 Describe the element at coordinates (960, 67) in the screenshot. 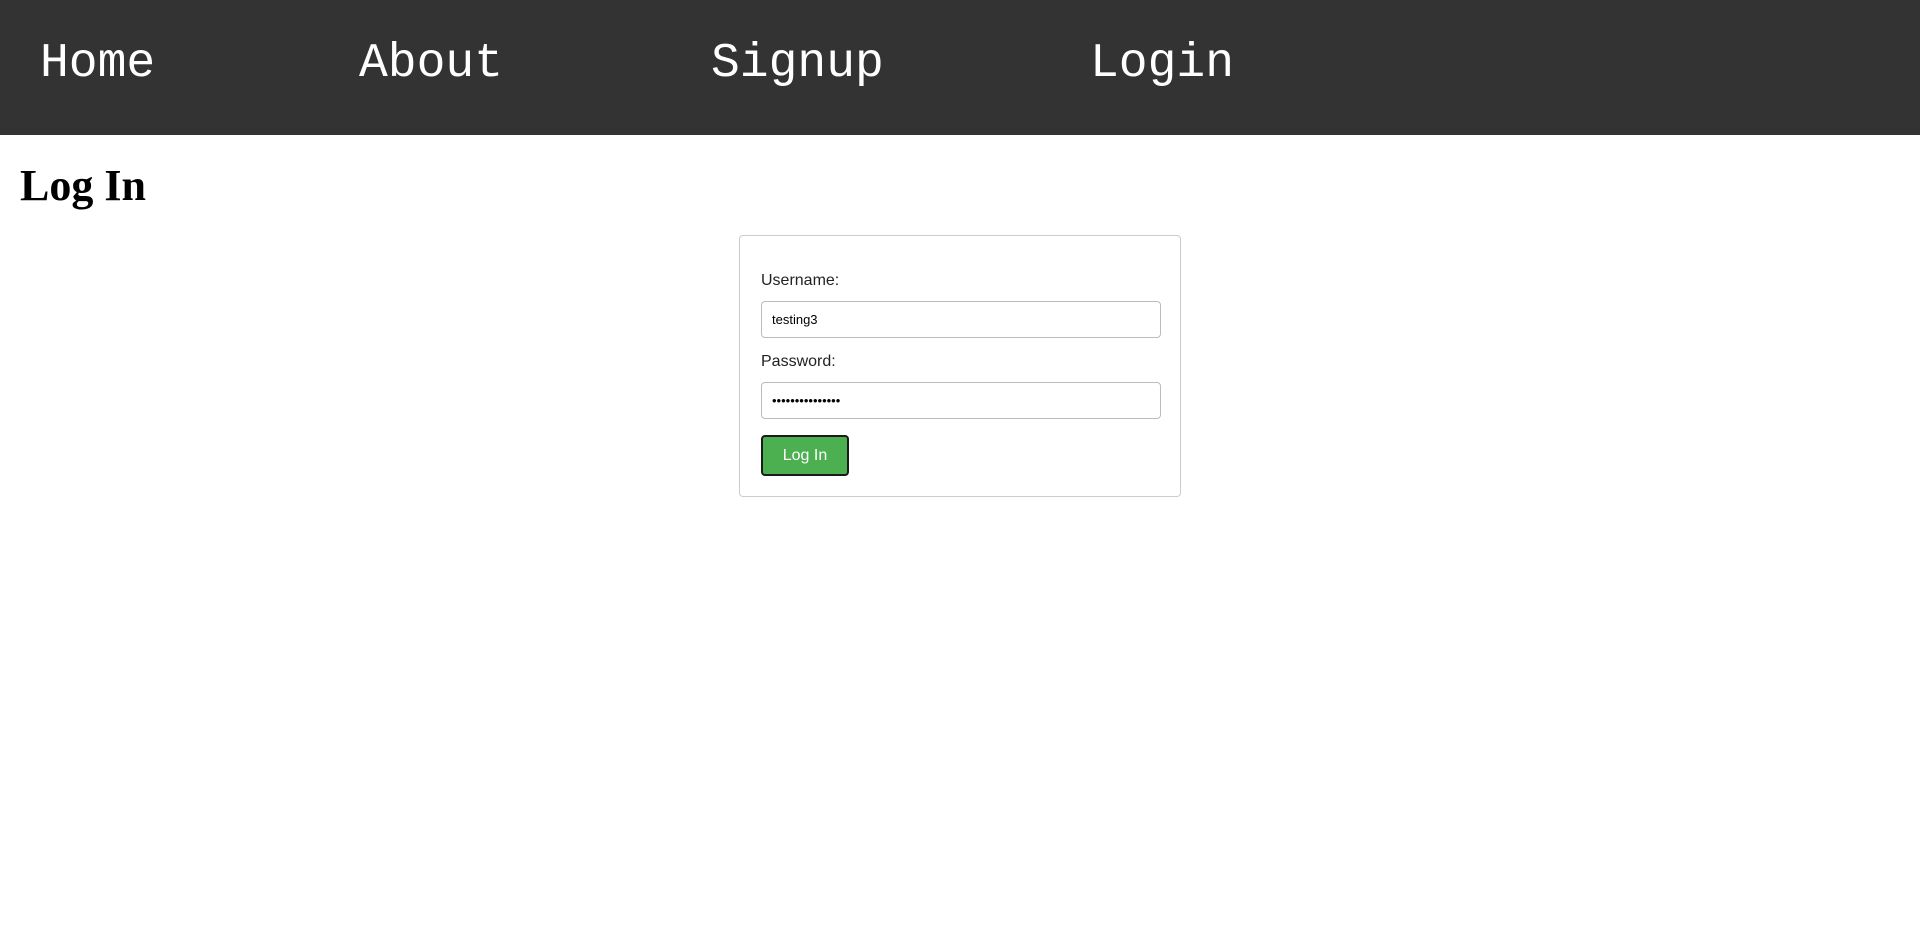

I see `top-navigation-bar: Home About Signup Login` at that location.